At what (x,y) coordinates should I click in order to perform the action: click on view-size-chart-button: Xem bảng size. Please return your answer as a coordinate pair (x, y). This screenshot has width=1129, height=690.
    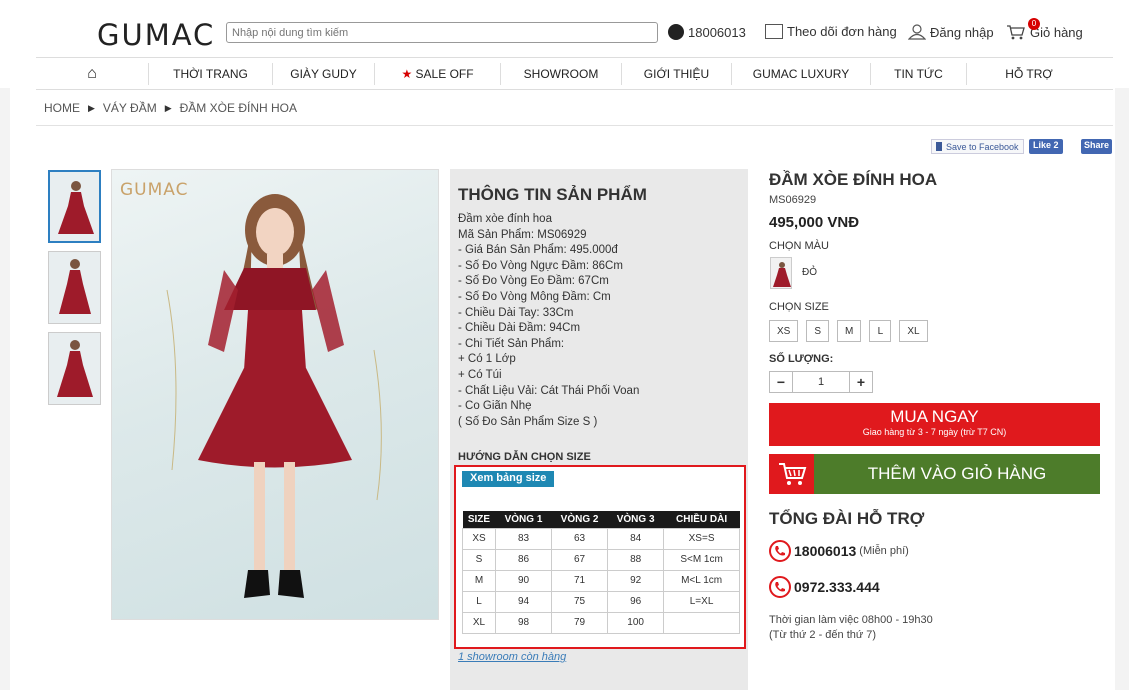
    Looking at the image, I should click on (508, 479).